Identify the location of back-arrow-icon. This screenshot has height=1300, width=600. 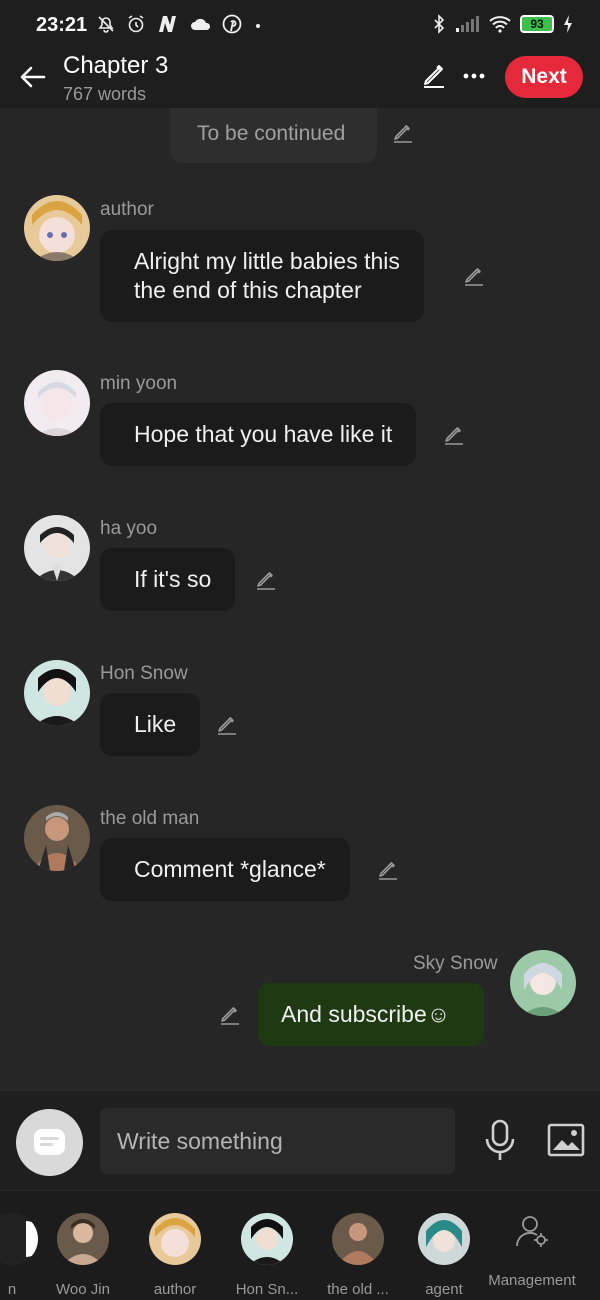
(32, 76).